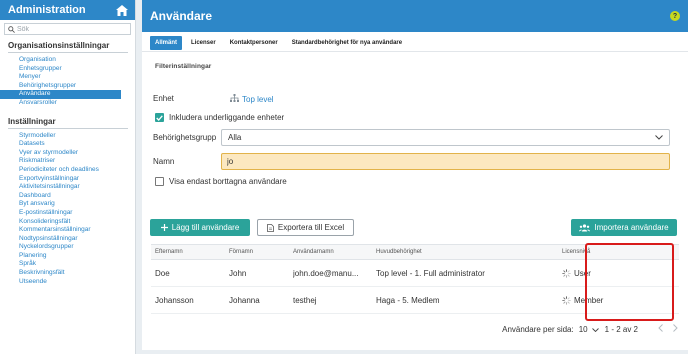  Describe the element at coordinates (205, 227) in the screenshot. I see `add-user-label: Lägg till användare` at that location.